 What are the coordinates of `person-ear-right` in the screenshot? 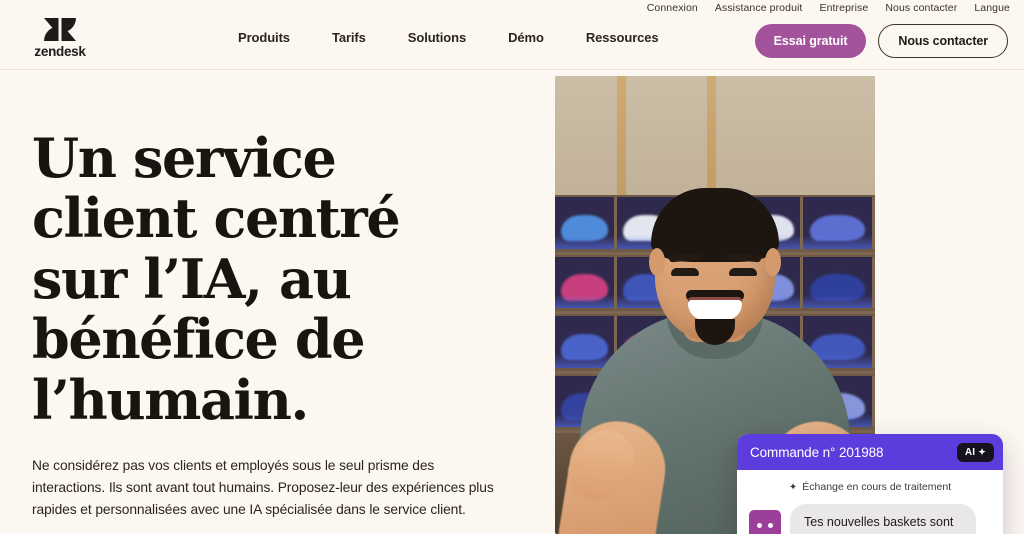 It's located at (773, 262).